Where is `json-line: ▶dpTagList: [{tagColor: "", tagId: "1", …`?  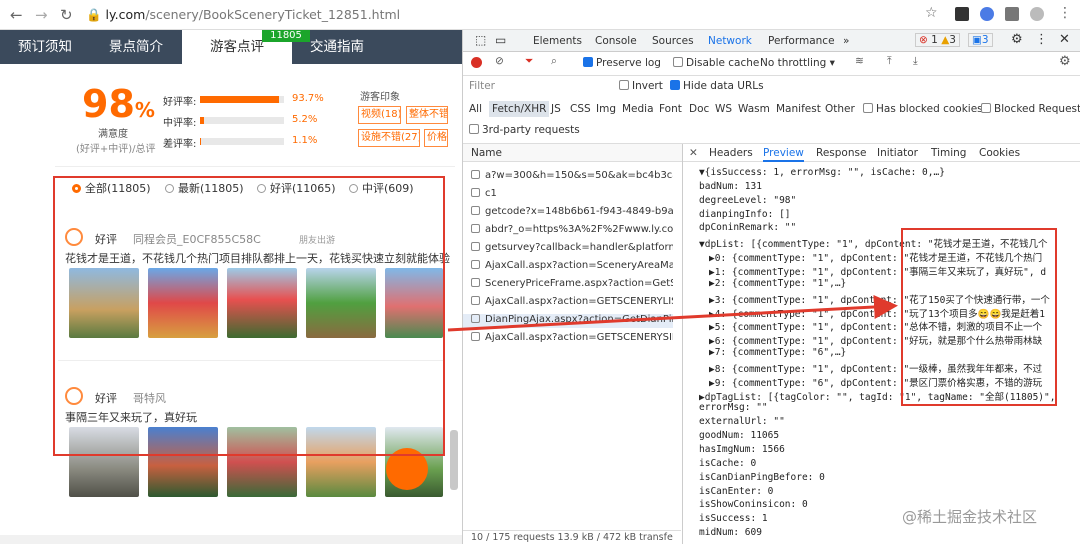
json-line: ▶dpTagList: [{tagColor: "", tagId: "1", … is located at coordinates (877, 396).